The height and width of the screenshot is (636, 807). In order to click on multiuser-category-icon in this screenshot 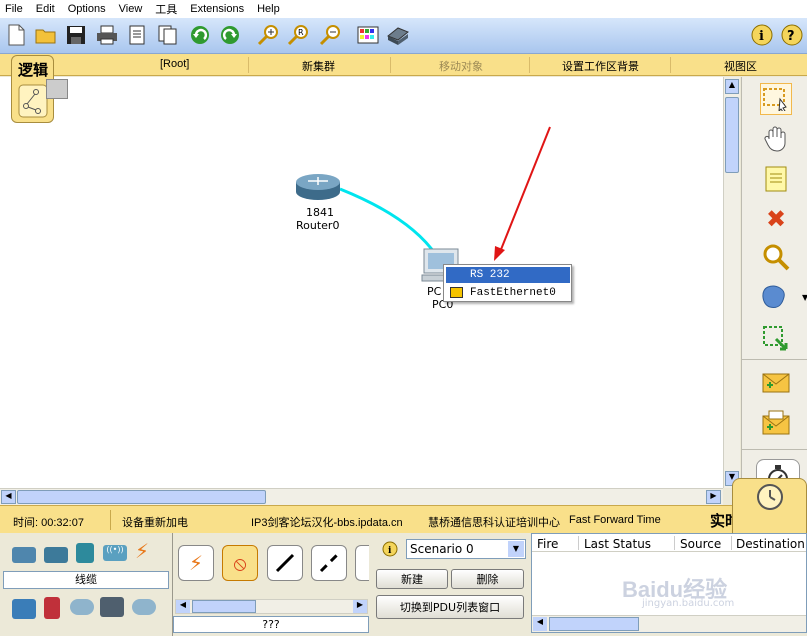, I will do `click(144, 607)`.